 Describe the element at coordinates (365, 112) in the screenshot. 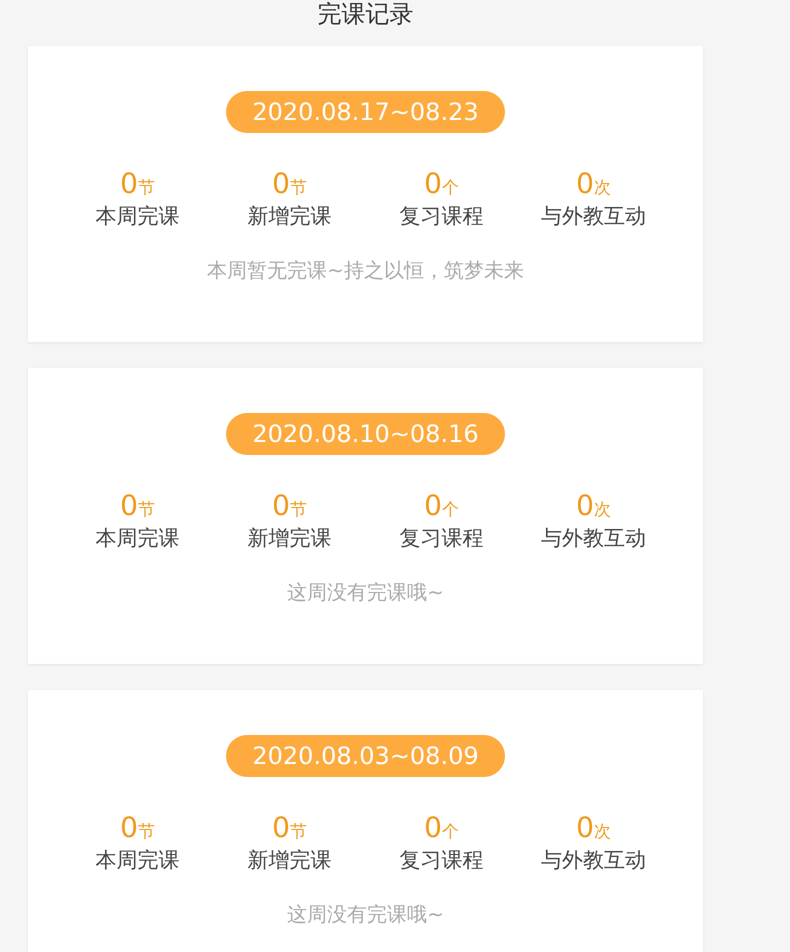

I see `date-range-badge: 2020.08.17~08.23` at that location.